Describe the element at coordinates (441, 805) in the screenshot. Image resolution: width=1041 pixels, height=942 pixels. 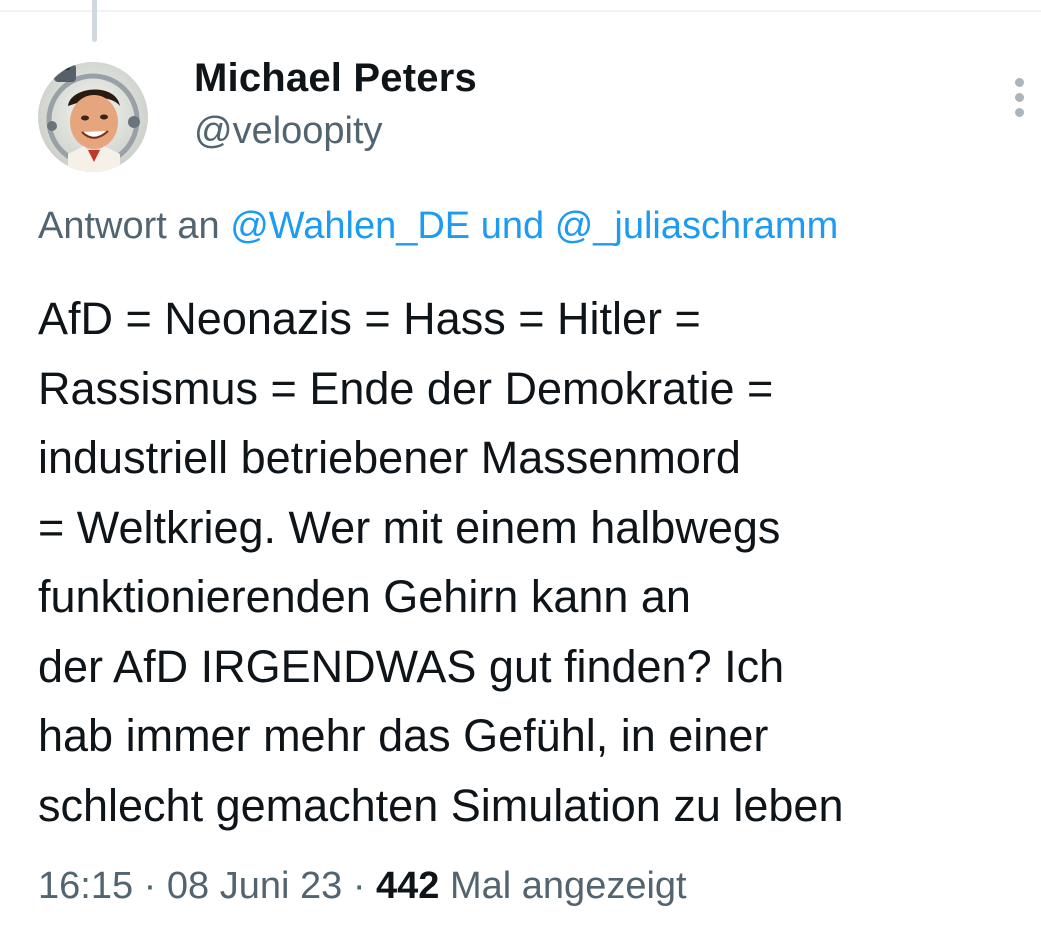
I see `tweet-text-line: schlecht gemachten Simulation zu leben` at that location.